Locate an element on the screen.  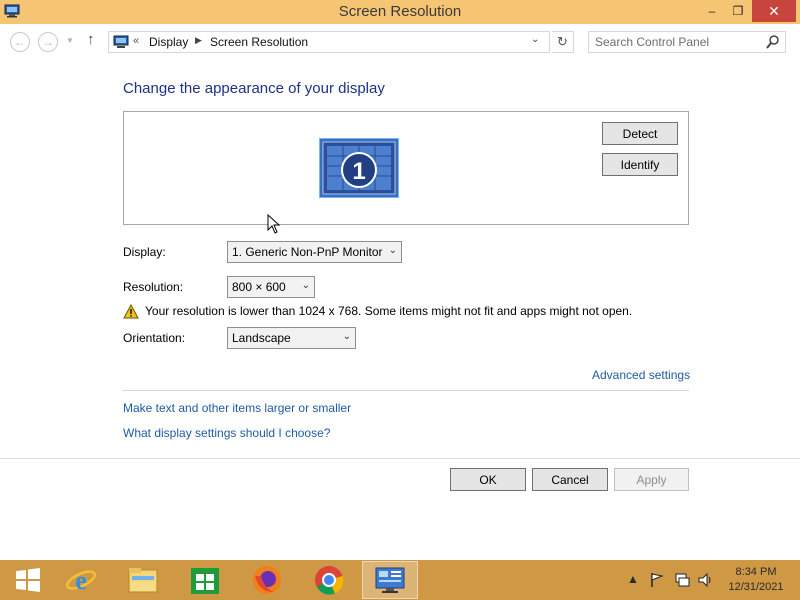
resolution-select-value: 800 × 600 is located at coordinates (259, 287).